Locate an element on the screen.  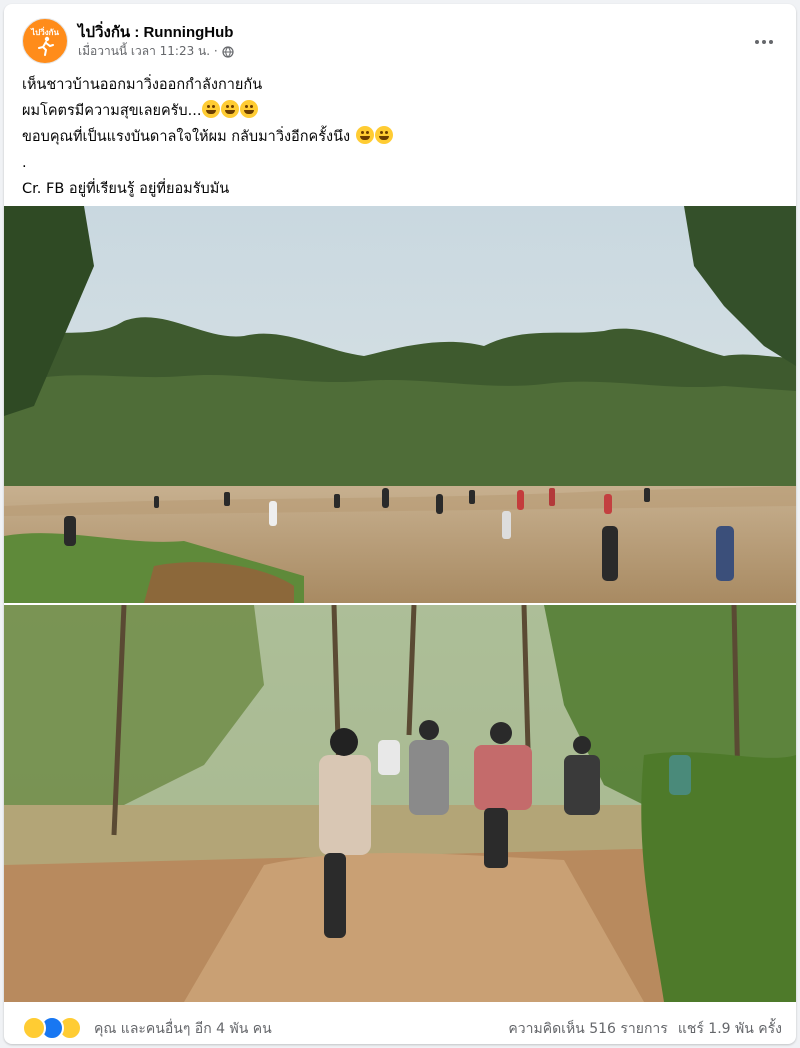
comments-count: ความคิดเห็น 516 รายการ is located at coordinates (587, 1029).